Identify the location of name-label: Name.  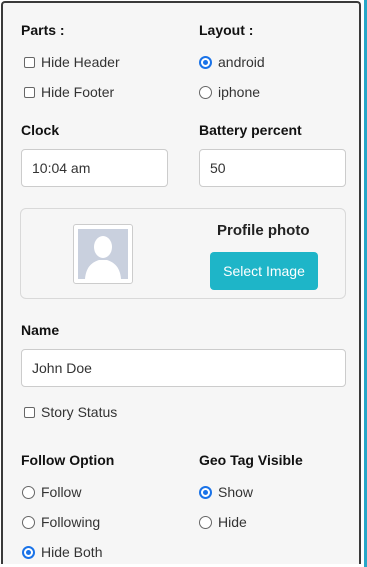
(40, 330).